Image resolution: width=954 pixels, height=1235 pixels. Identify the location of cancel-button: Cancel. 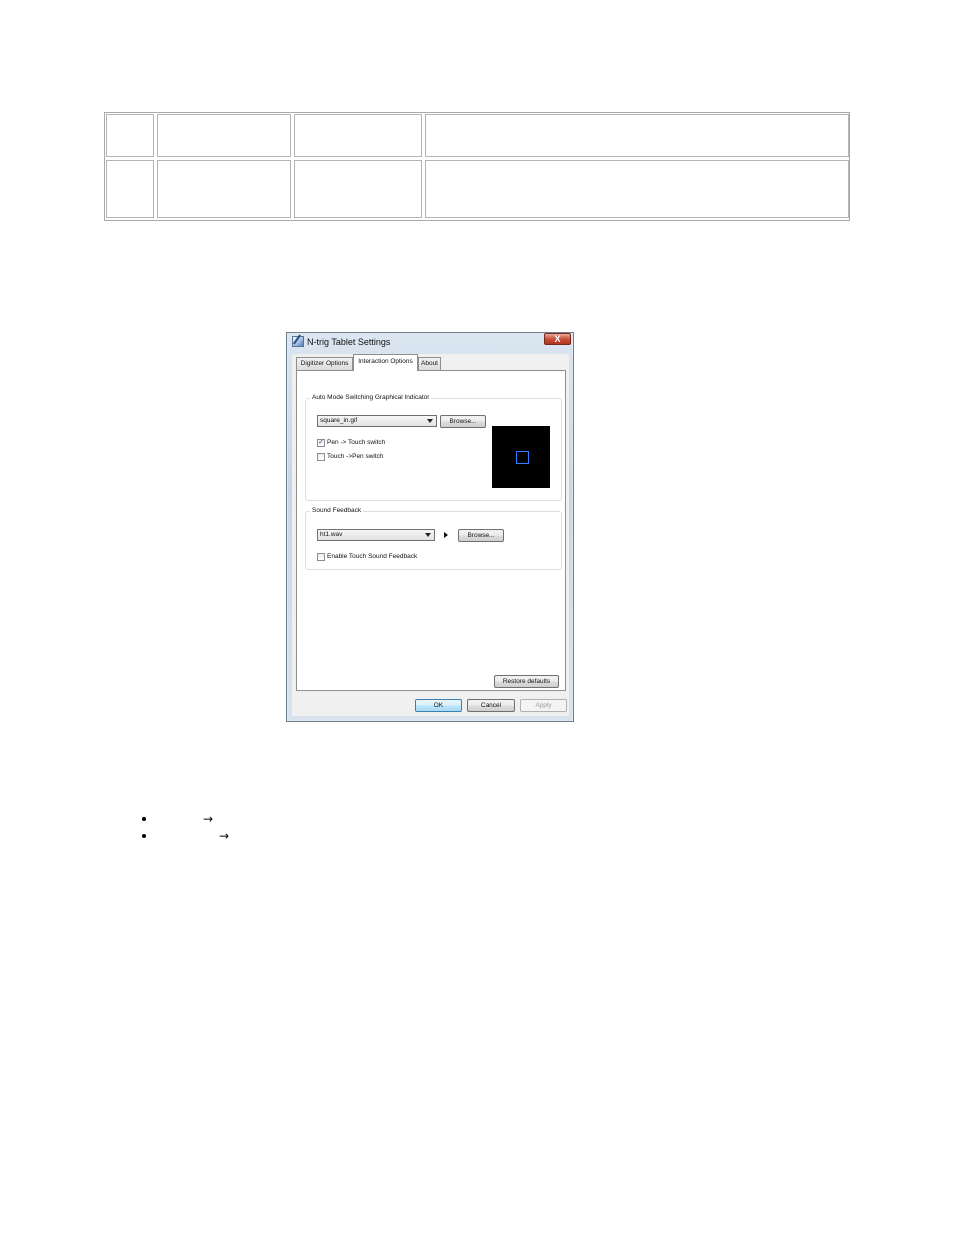
(491, 705).